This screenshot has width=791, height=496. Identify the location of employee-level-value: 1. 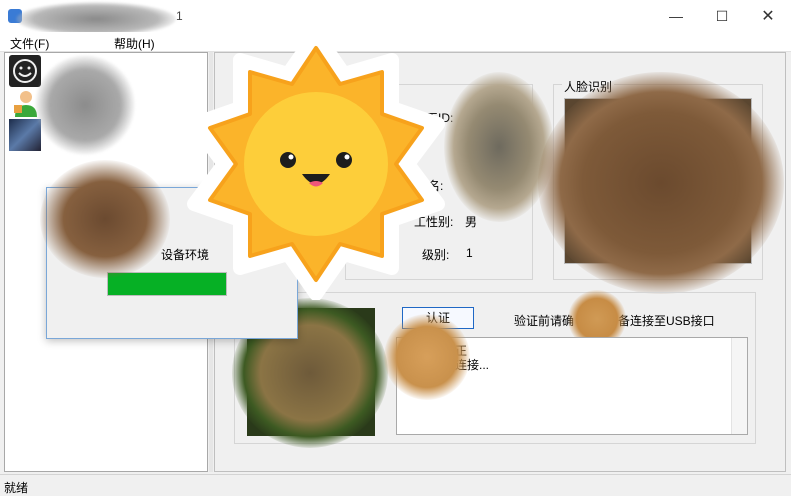
(469, 253).